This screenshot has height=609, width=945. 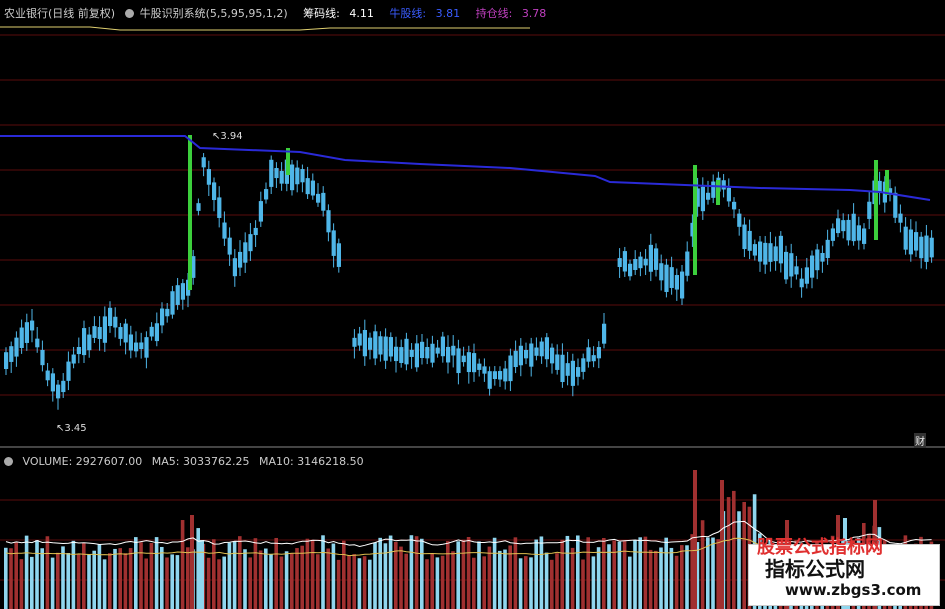 What do you see at coordinates (465, 168) in the screenshot?
I see `bull-line` at bounding box center [465, 168].